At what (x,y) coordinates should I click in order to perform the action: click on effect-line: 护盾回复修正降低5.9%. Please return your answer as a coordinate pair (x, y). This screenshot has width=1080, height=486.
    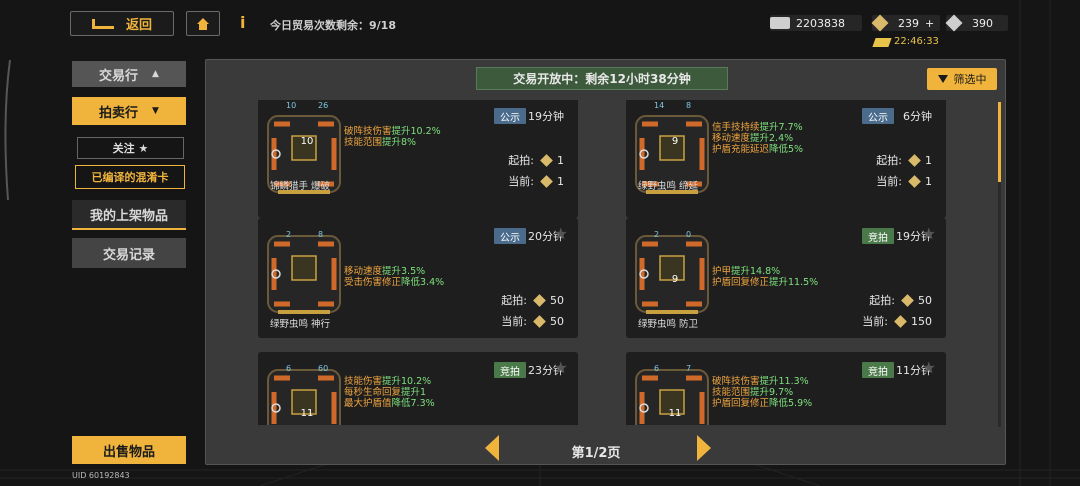
    Looking at the image, I should click on (762, 403).